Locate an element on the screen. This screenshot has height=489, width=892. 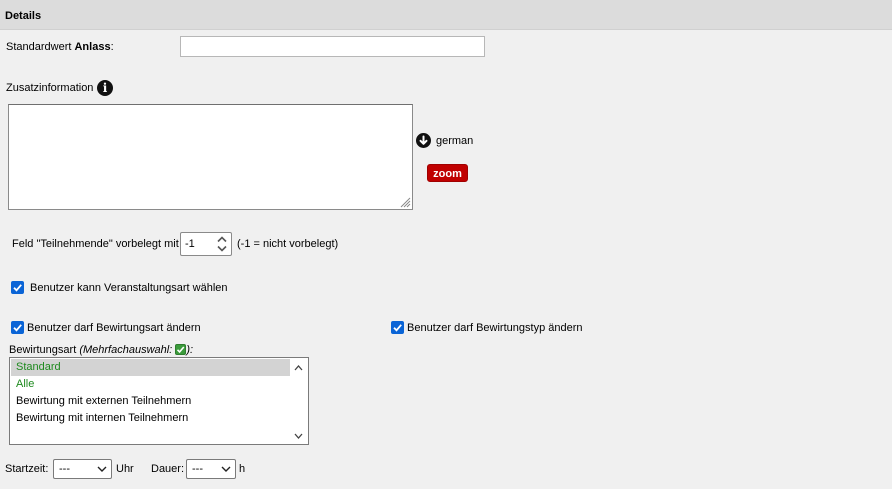
multiselect-suffix: ): is located at coordinates (190, 350).